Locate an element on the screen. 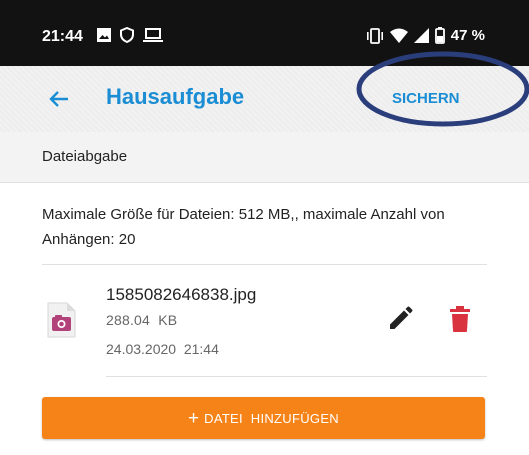 Image resolution: width=529 pixels, height=455 pixels. add-file-button: + DATEI HINZUFÜGEN is located at coordinates (263, 418).